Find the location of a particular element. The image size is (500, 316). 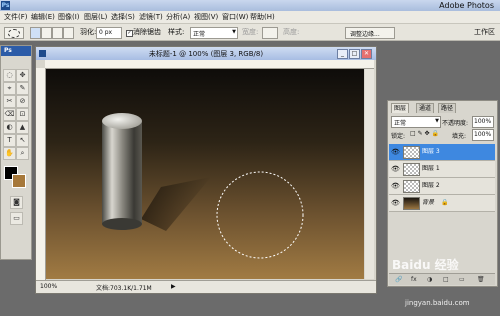

feather-value: 0 px is located at coordinates (106, 32).